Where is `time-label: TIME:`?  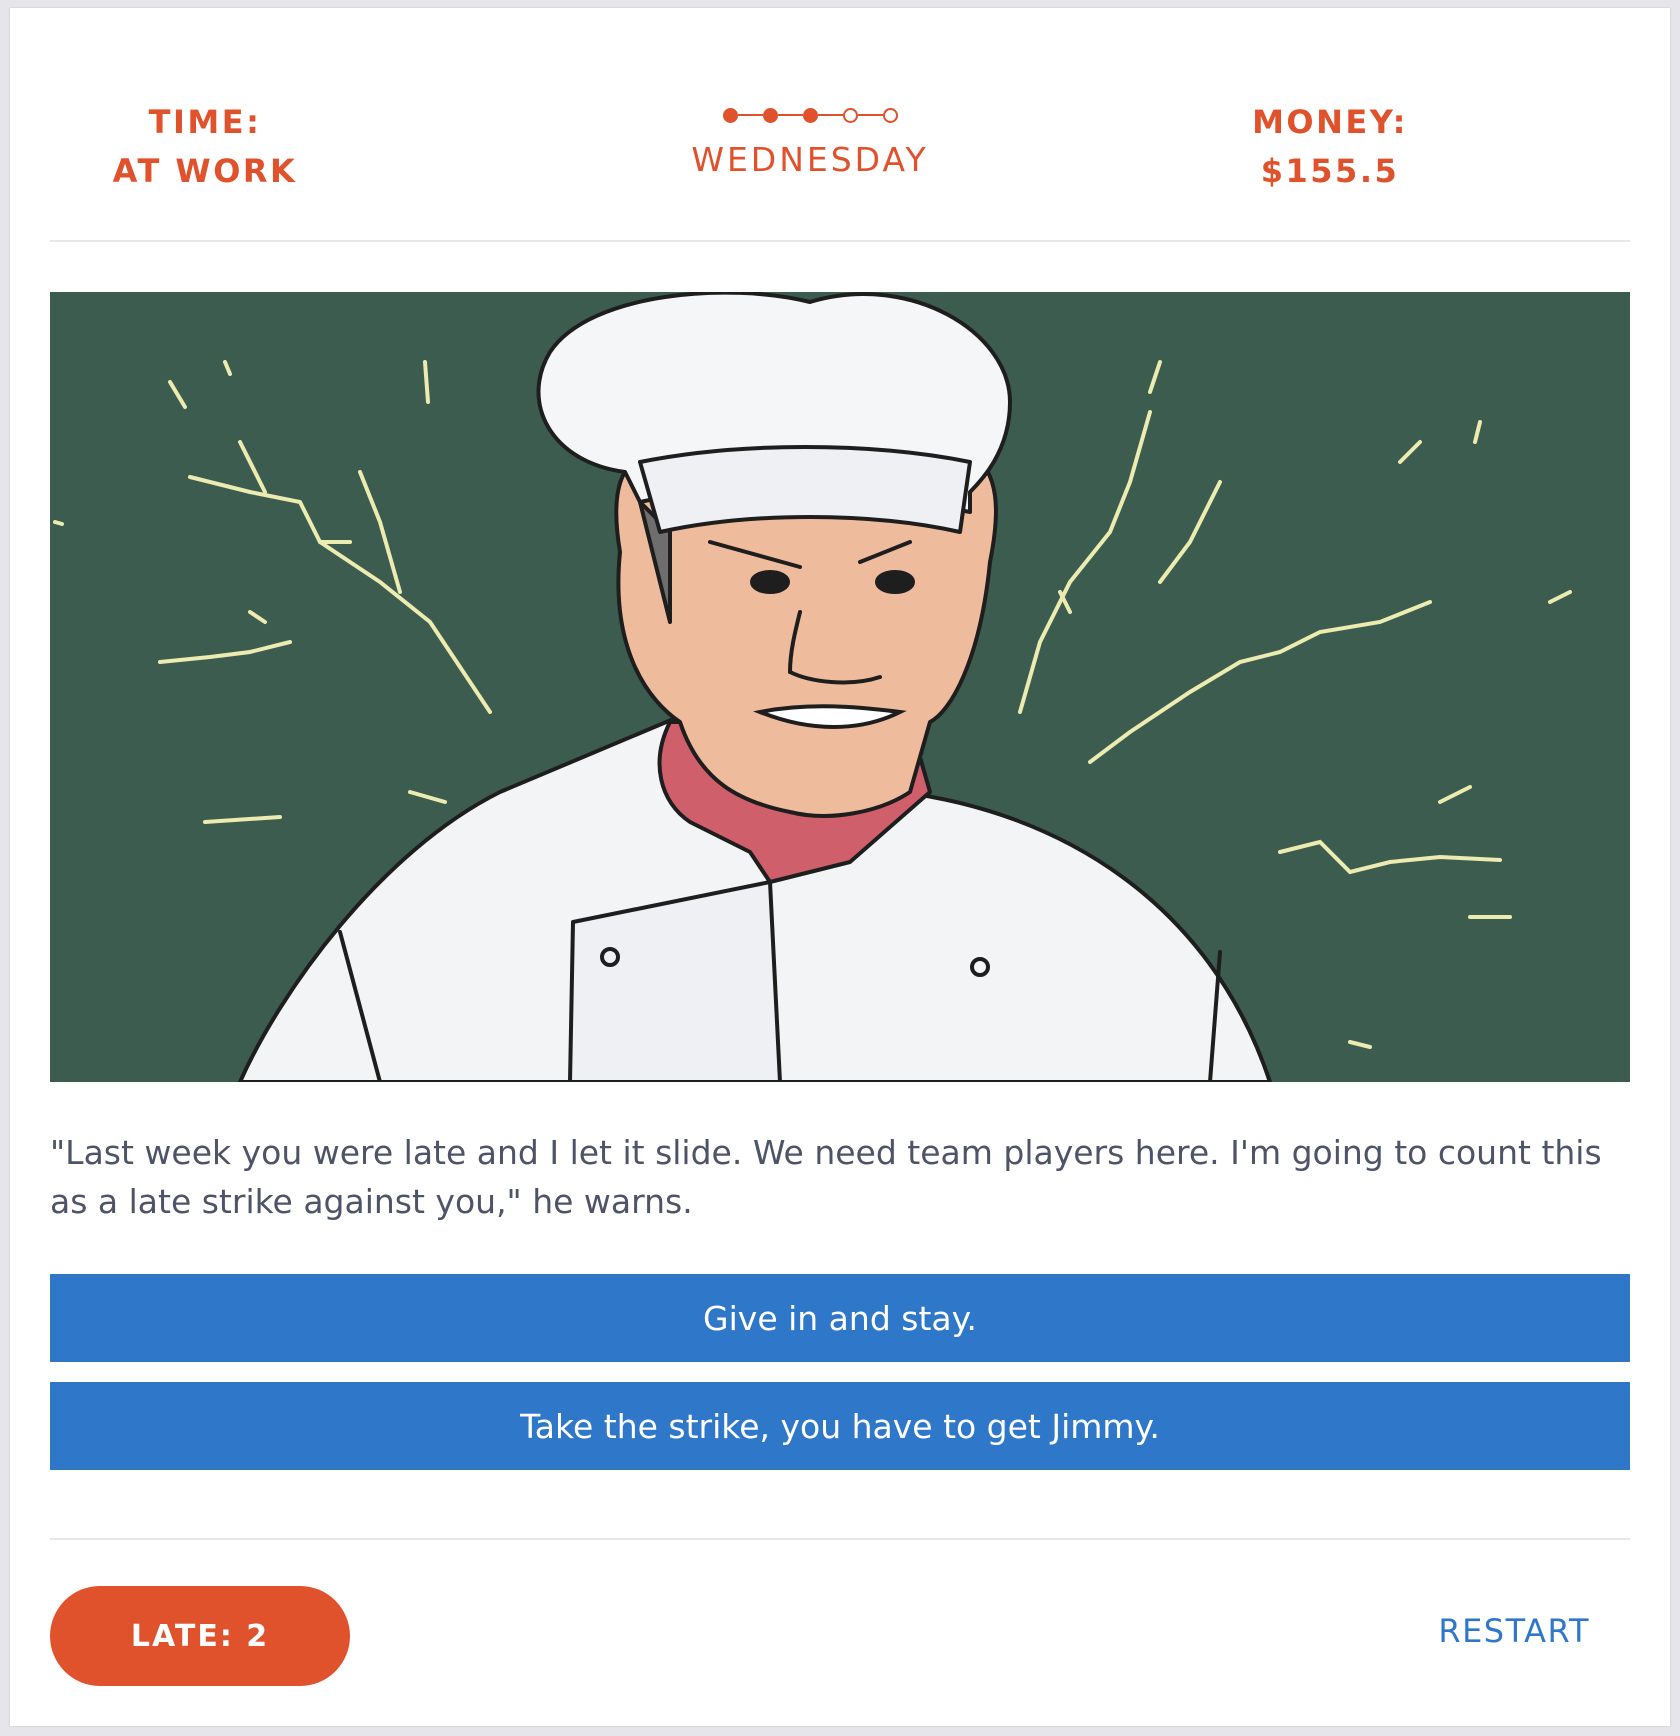
time-label: TIME: is located at coordinates (205, 122).